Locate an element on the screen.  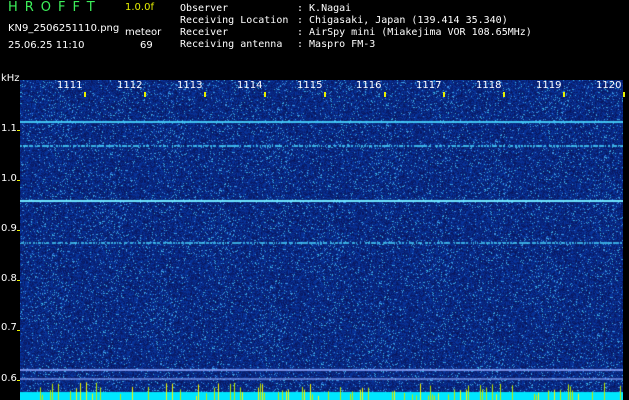
info-label-location: Receiving Location is located at coordinates (234, 20).